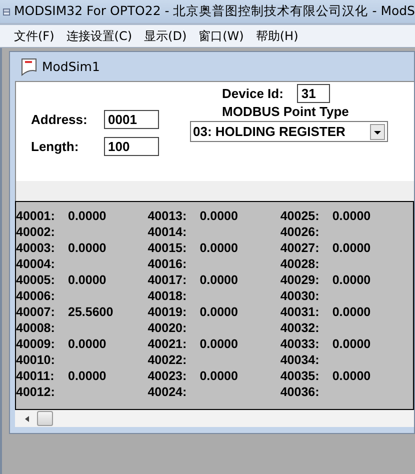 The image size is (415, 474). I want to click on scroll-thumb, so click(45, 418).